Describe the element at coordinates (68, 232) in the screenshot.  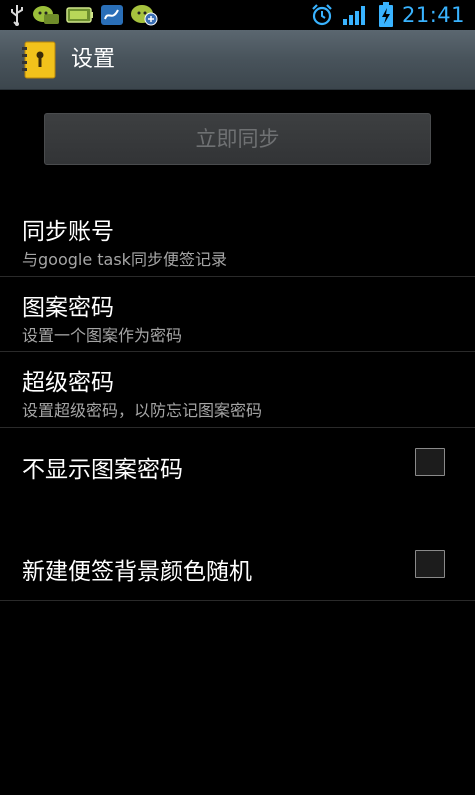
I see `setting-title: 同步账号` at that location.